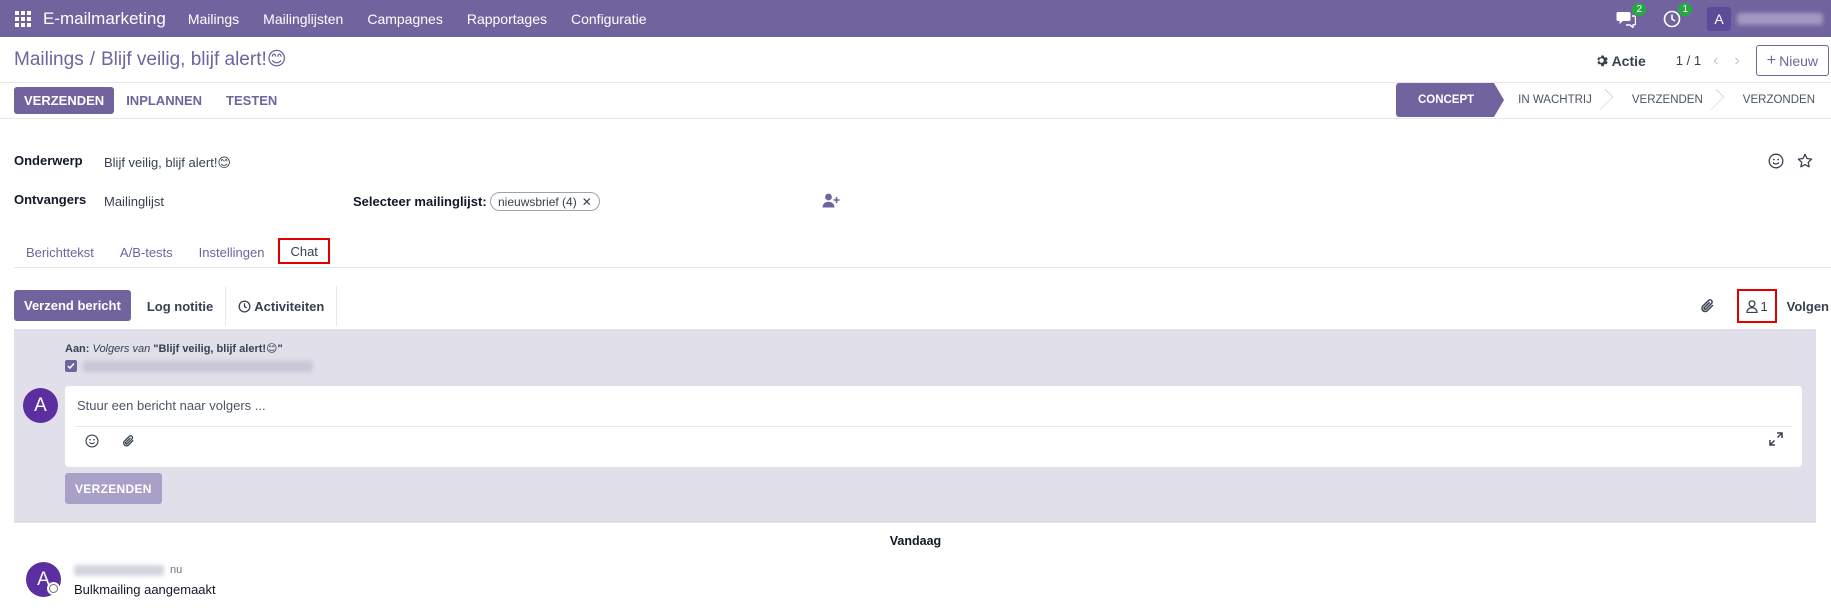 The height and width of the screenshot is (616, 1831). What do you see at coordinates (420, 201) in the screenshot?
I see `mailinglist-label: Selecteer mailinglijst:` at bounding box center [420, 201].